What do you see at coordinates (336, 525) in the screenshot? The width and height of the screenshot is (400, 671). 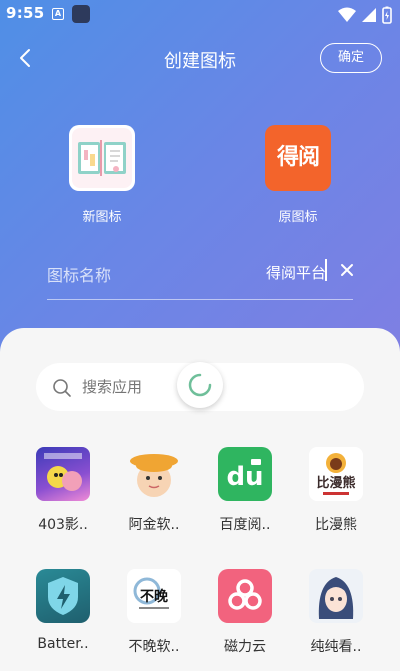 I see `app-label: 比漫熊` at bounding box center [336, 525].